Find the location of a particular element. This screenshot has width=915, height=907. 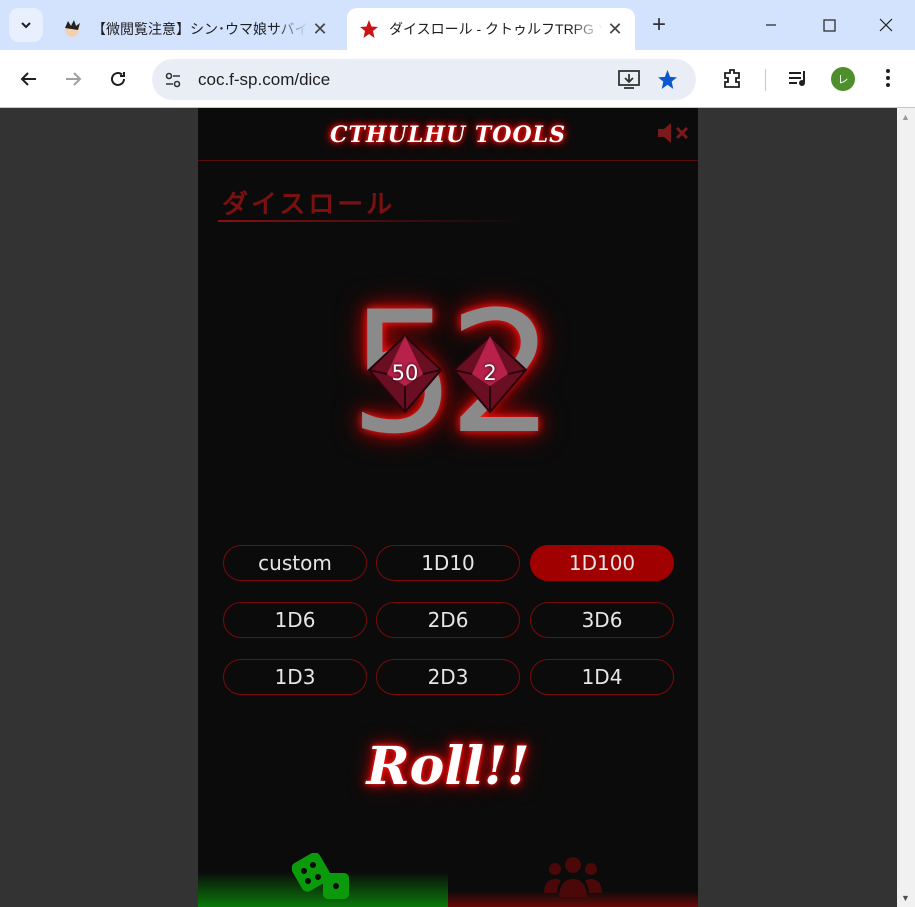

roll-button: Roll!! is located at coordinates (448, 766).